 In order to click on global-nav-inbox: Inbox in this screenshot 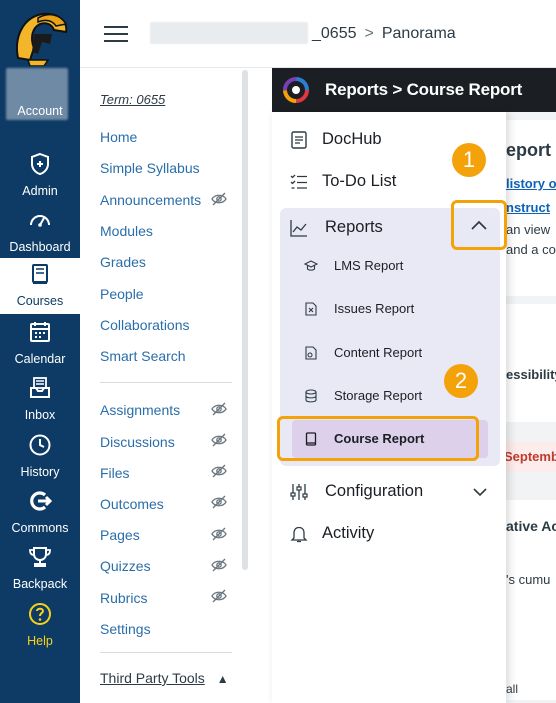, I will do `click(40, 400)`.